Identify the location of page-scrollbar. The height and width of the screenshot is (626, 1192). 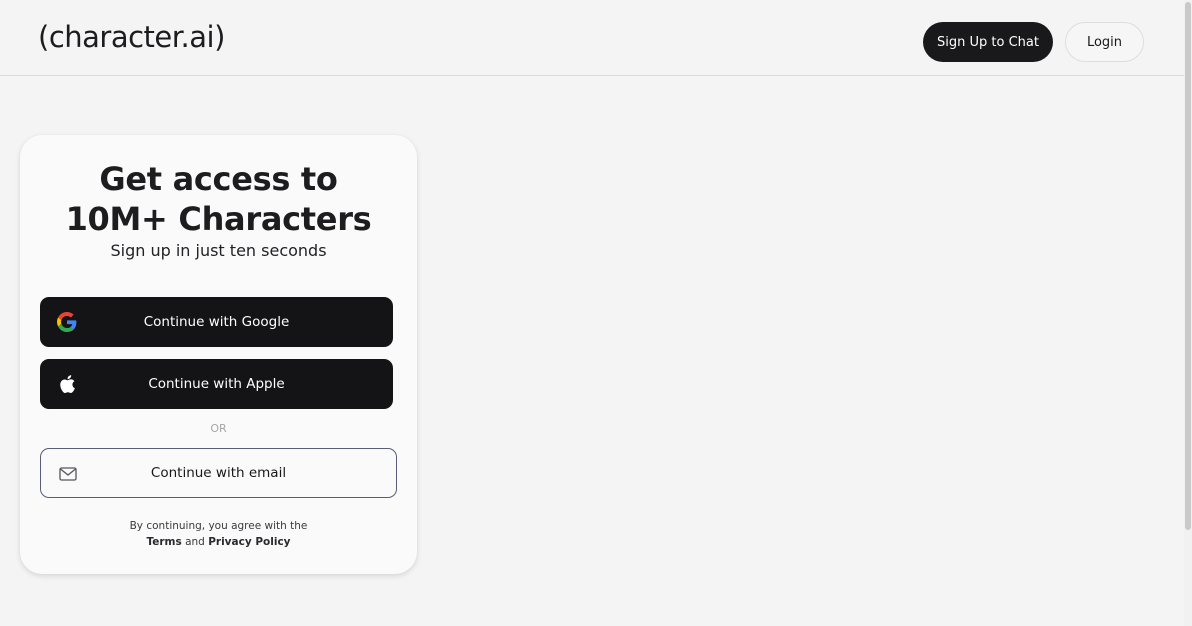
(1188, 313).